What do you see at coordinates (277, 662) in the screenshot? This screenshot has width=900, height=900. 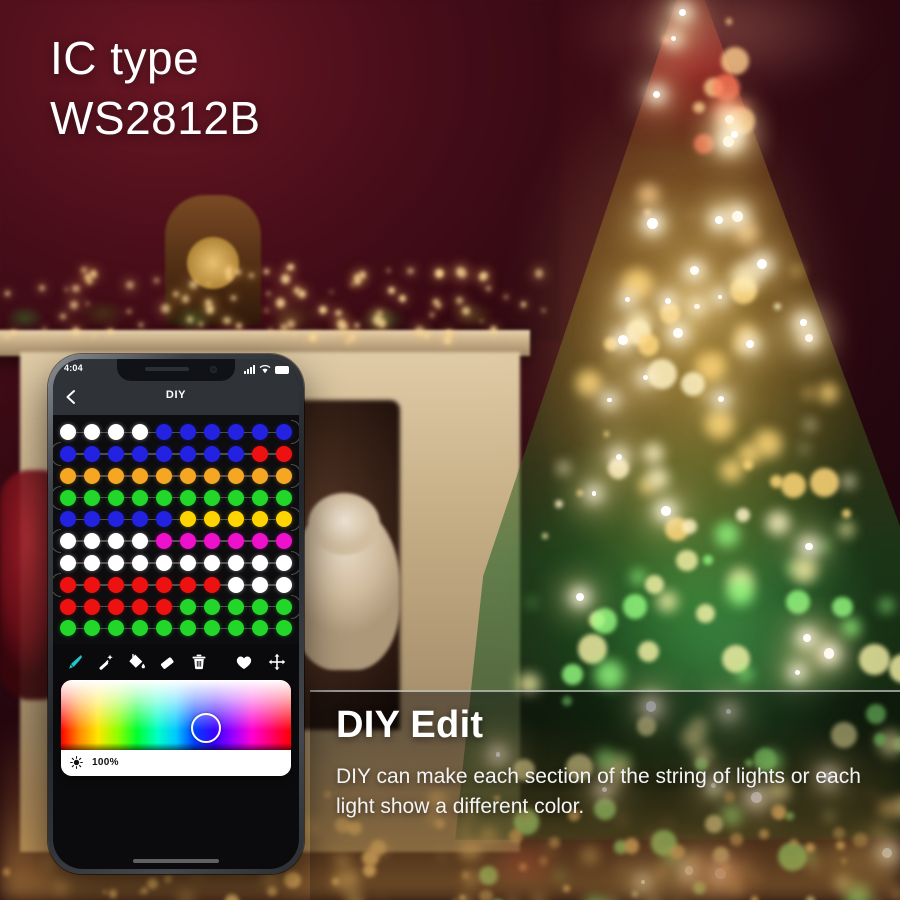 I see `move-tool` at bounding box center [277, 662].